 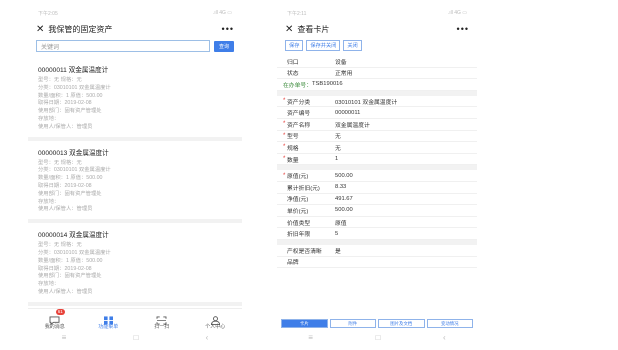 What do you see at coordinates (303, 188) in the screenshot?
I see `field-label: 累计折旧(元)` at bounding box center [303, 188].